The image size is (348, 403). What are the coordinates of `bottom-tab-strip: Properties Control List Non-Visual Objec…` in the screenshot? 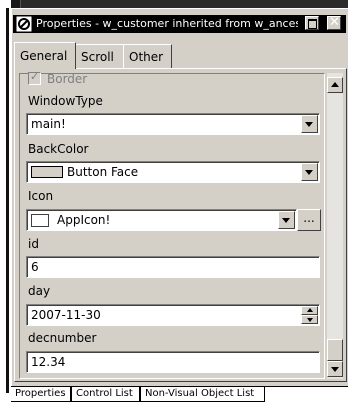 It's located at (179, 394).